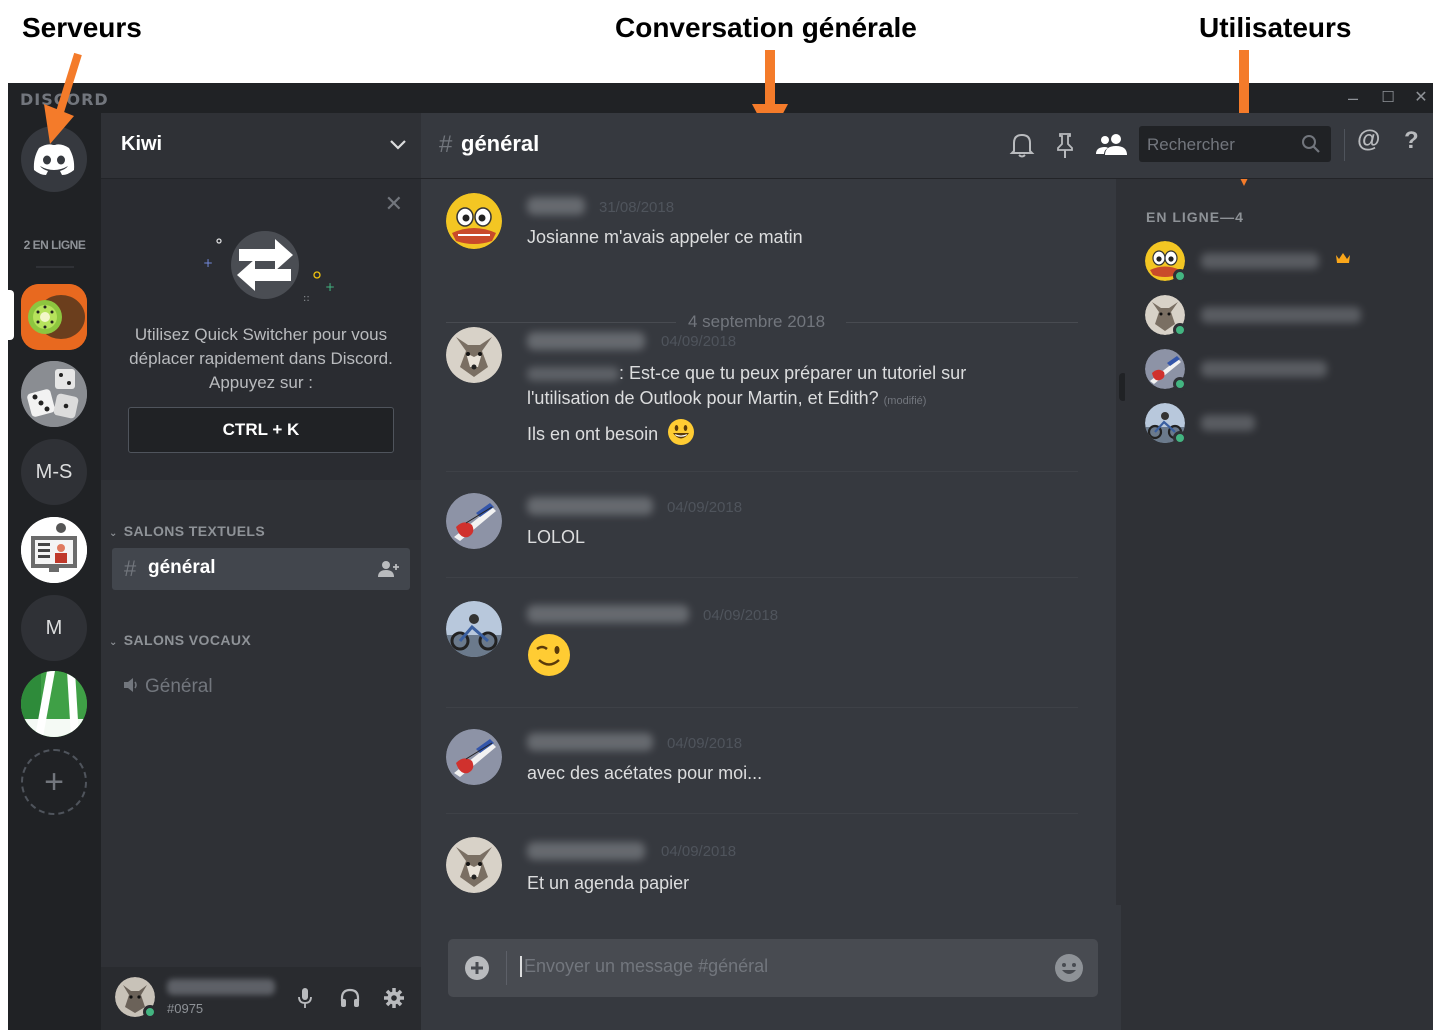 This screenshot has width=1433, height=1030. I want to click on channel-general-voice: Général, so click(168, 687).